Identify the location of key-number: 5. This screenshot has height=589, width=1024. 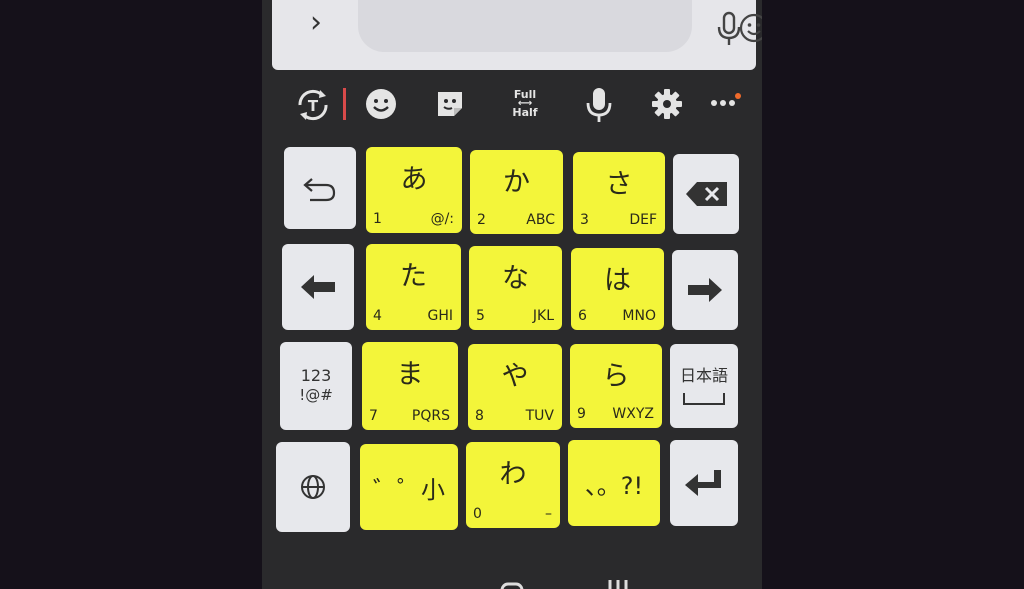
(480, 316).